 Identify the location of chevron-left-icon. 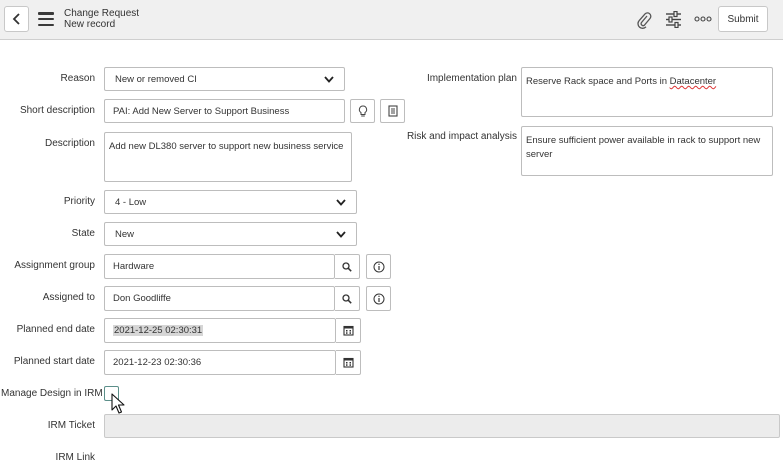
(16, 19).